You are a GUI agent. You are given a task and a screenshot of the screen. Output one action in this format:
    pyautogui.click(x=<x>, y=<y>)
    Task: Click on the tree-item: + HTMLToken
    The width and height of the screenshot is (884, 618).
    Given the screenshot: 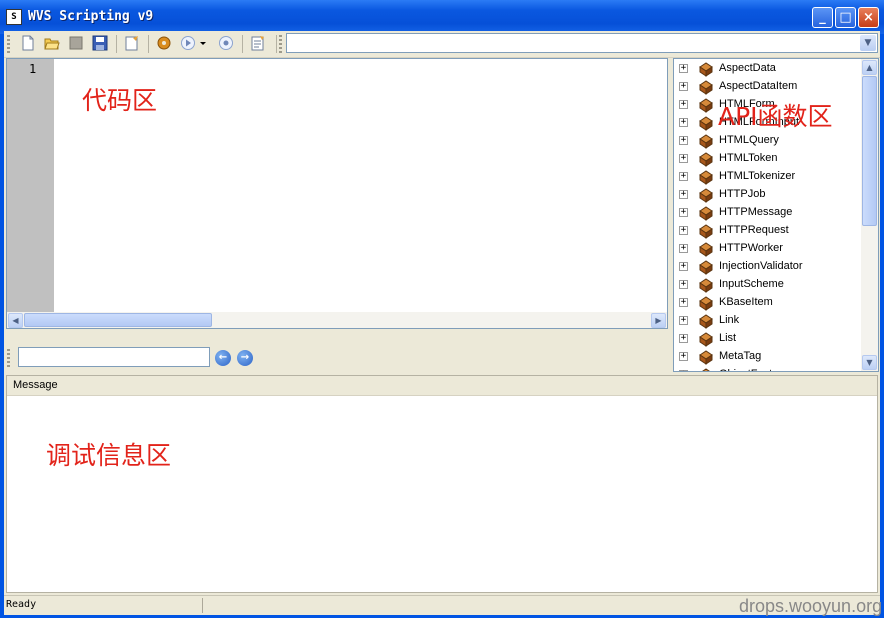 What is the action you would take?
    pyautogui.click(x=768, y=159)
    